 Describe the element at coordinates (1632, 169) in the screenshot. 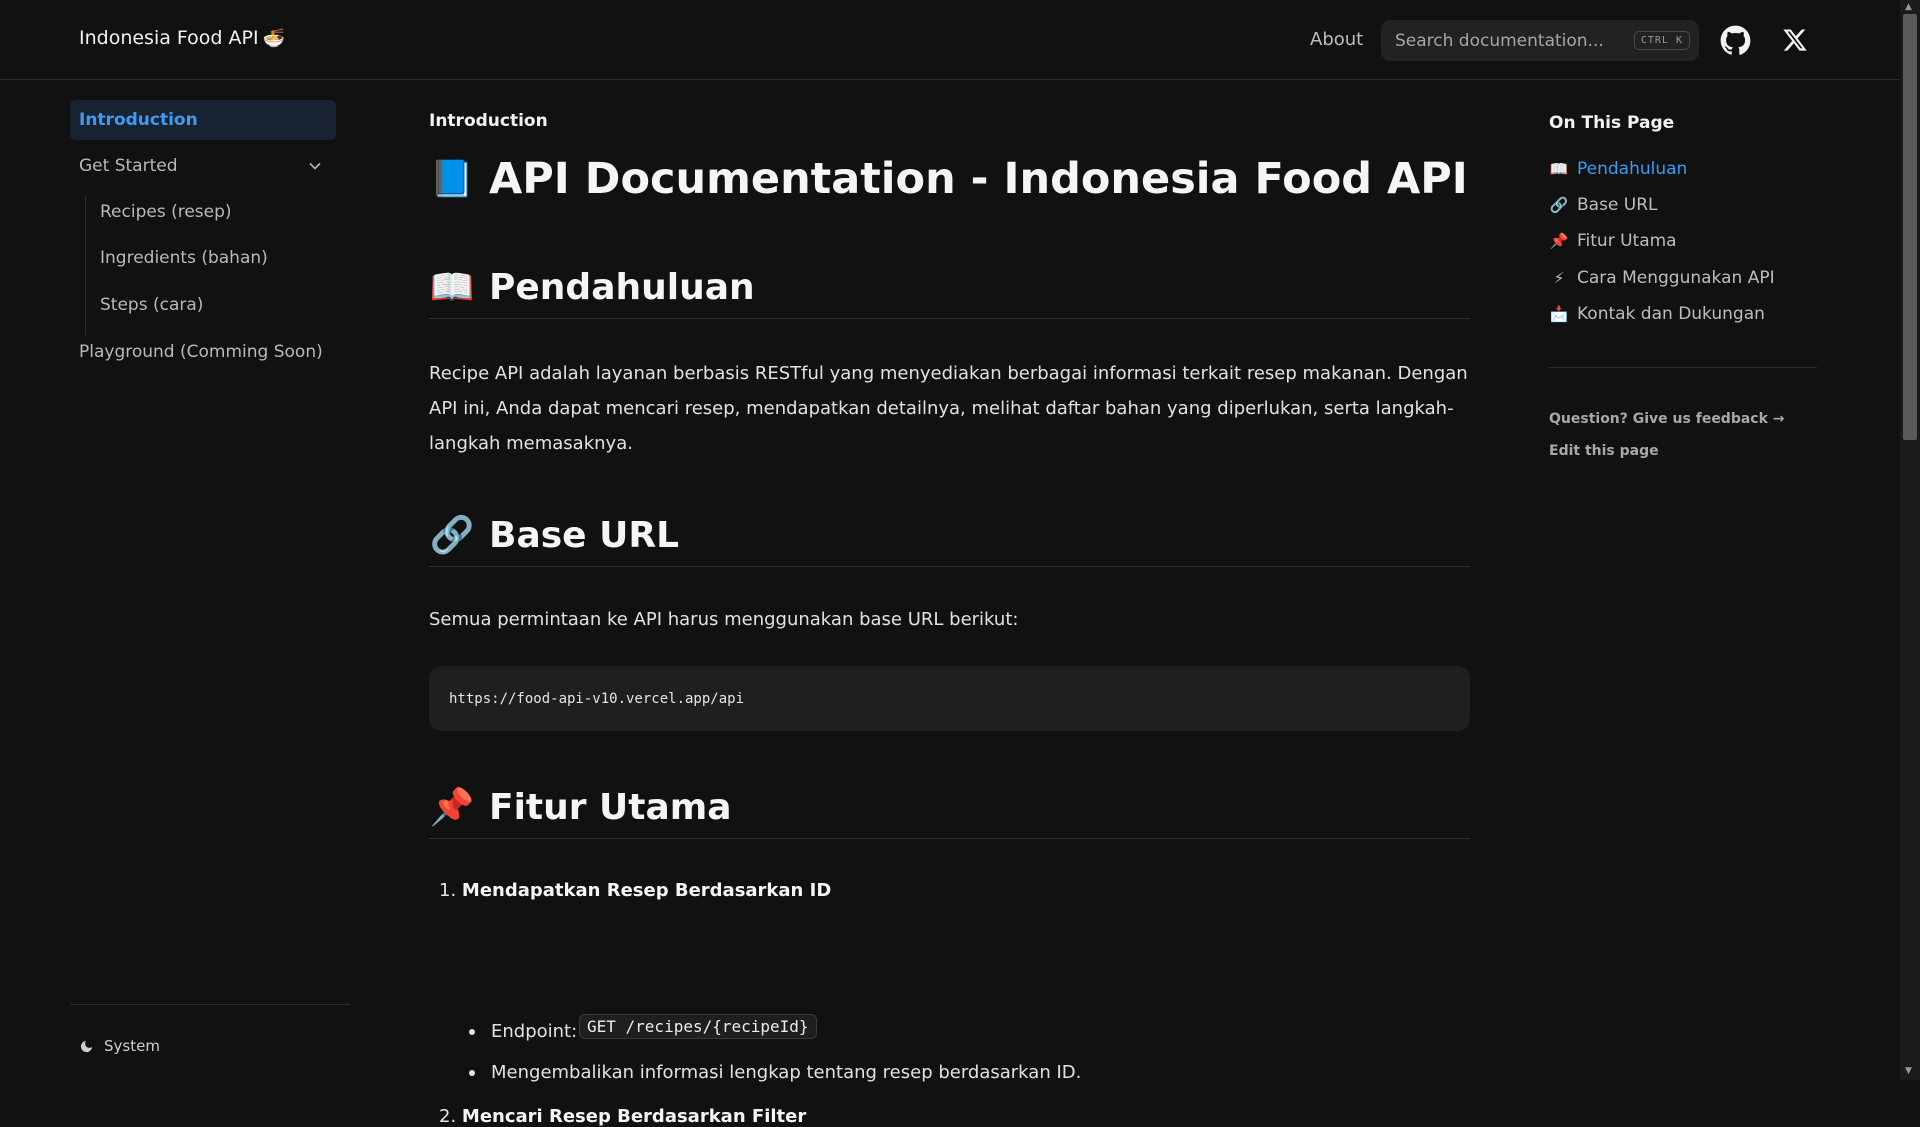

I see `toc-item-label: Pendahuluan` at that location.